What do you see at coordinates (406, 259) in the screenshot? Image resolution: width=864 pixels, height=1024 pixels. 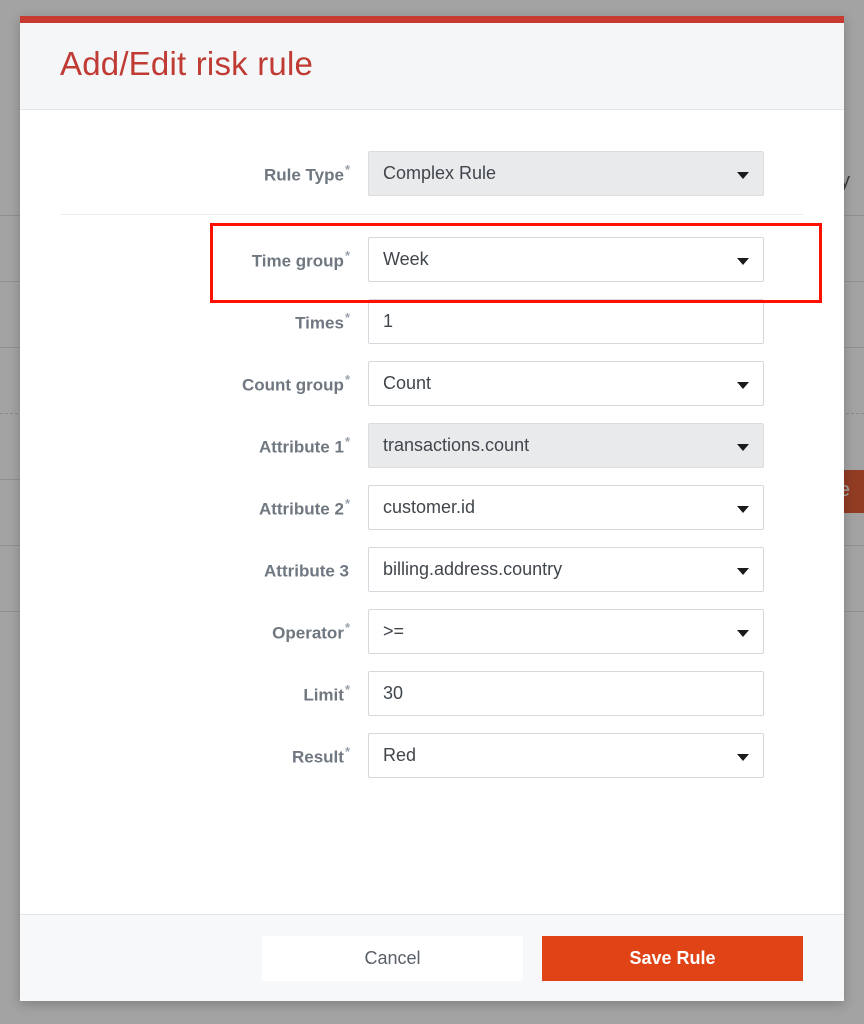 I see `time-group-value: Week` at bounding box center [406, 259].